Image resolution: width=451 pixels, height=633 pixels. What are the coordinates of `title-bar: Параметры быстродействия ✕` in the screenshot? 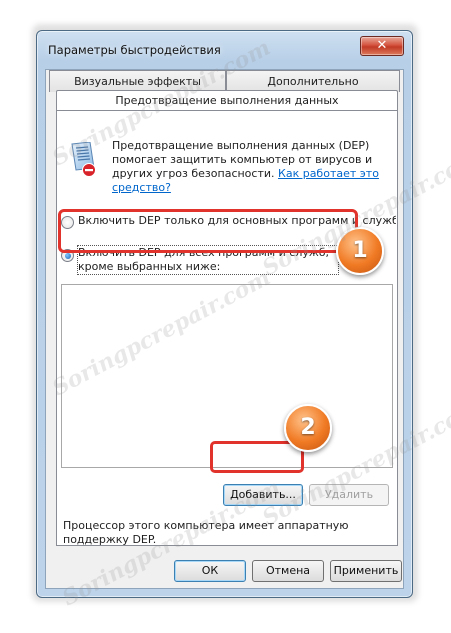 It's located at (224, 46).